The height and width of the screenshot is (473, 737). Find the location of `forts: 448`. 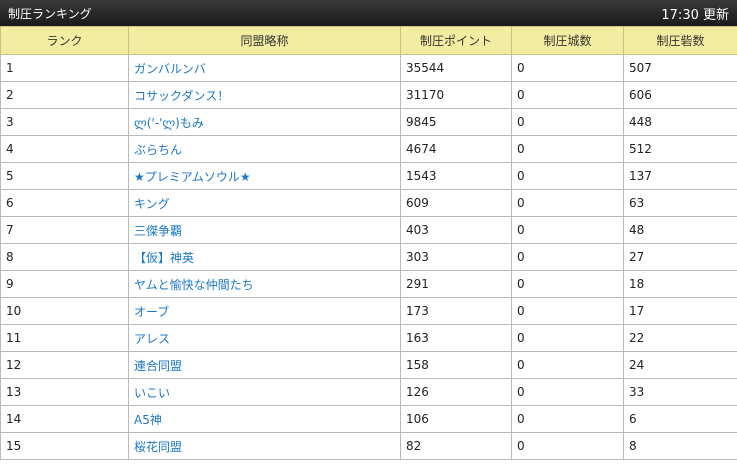

forts: 448 is located at coordinates (640, 122).